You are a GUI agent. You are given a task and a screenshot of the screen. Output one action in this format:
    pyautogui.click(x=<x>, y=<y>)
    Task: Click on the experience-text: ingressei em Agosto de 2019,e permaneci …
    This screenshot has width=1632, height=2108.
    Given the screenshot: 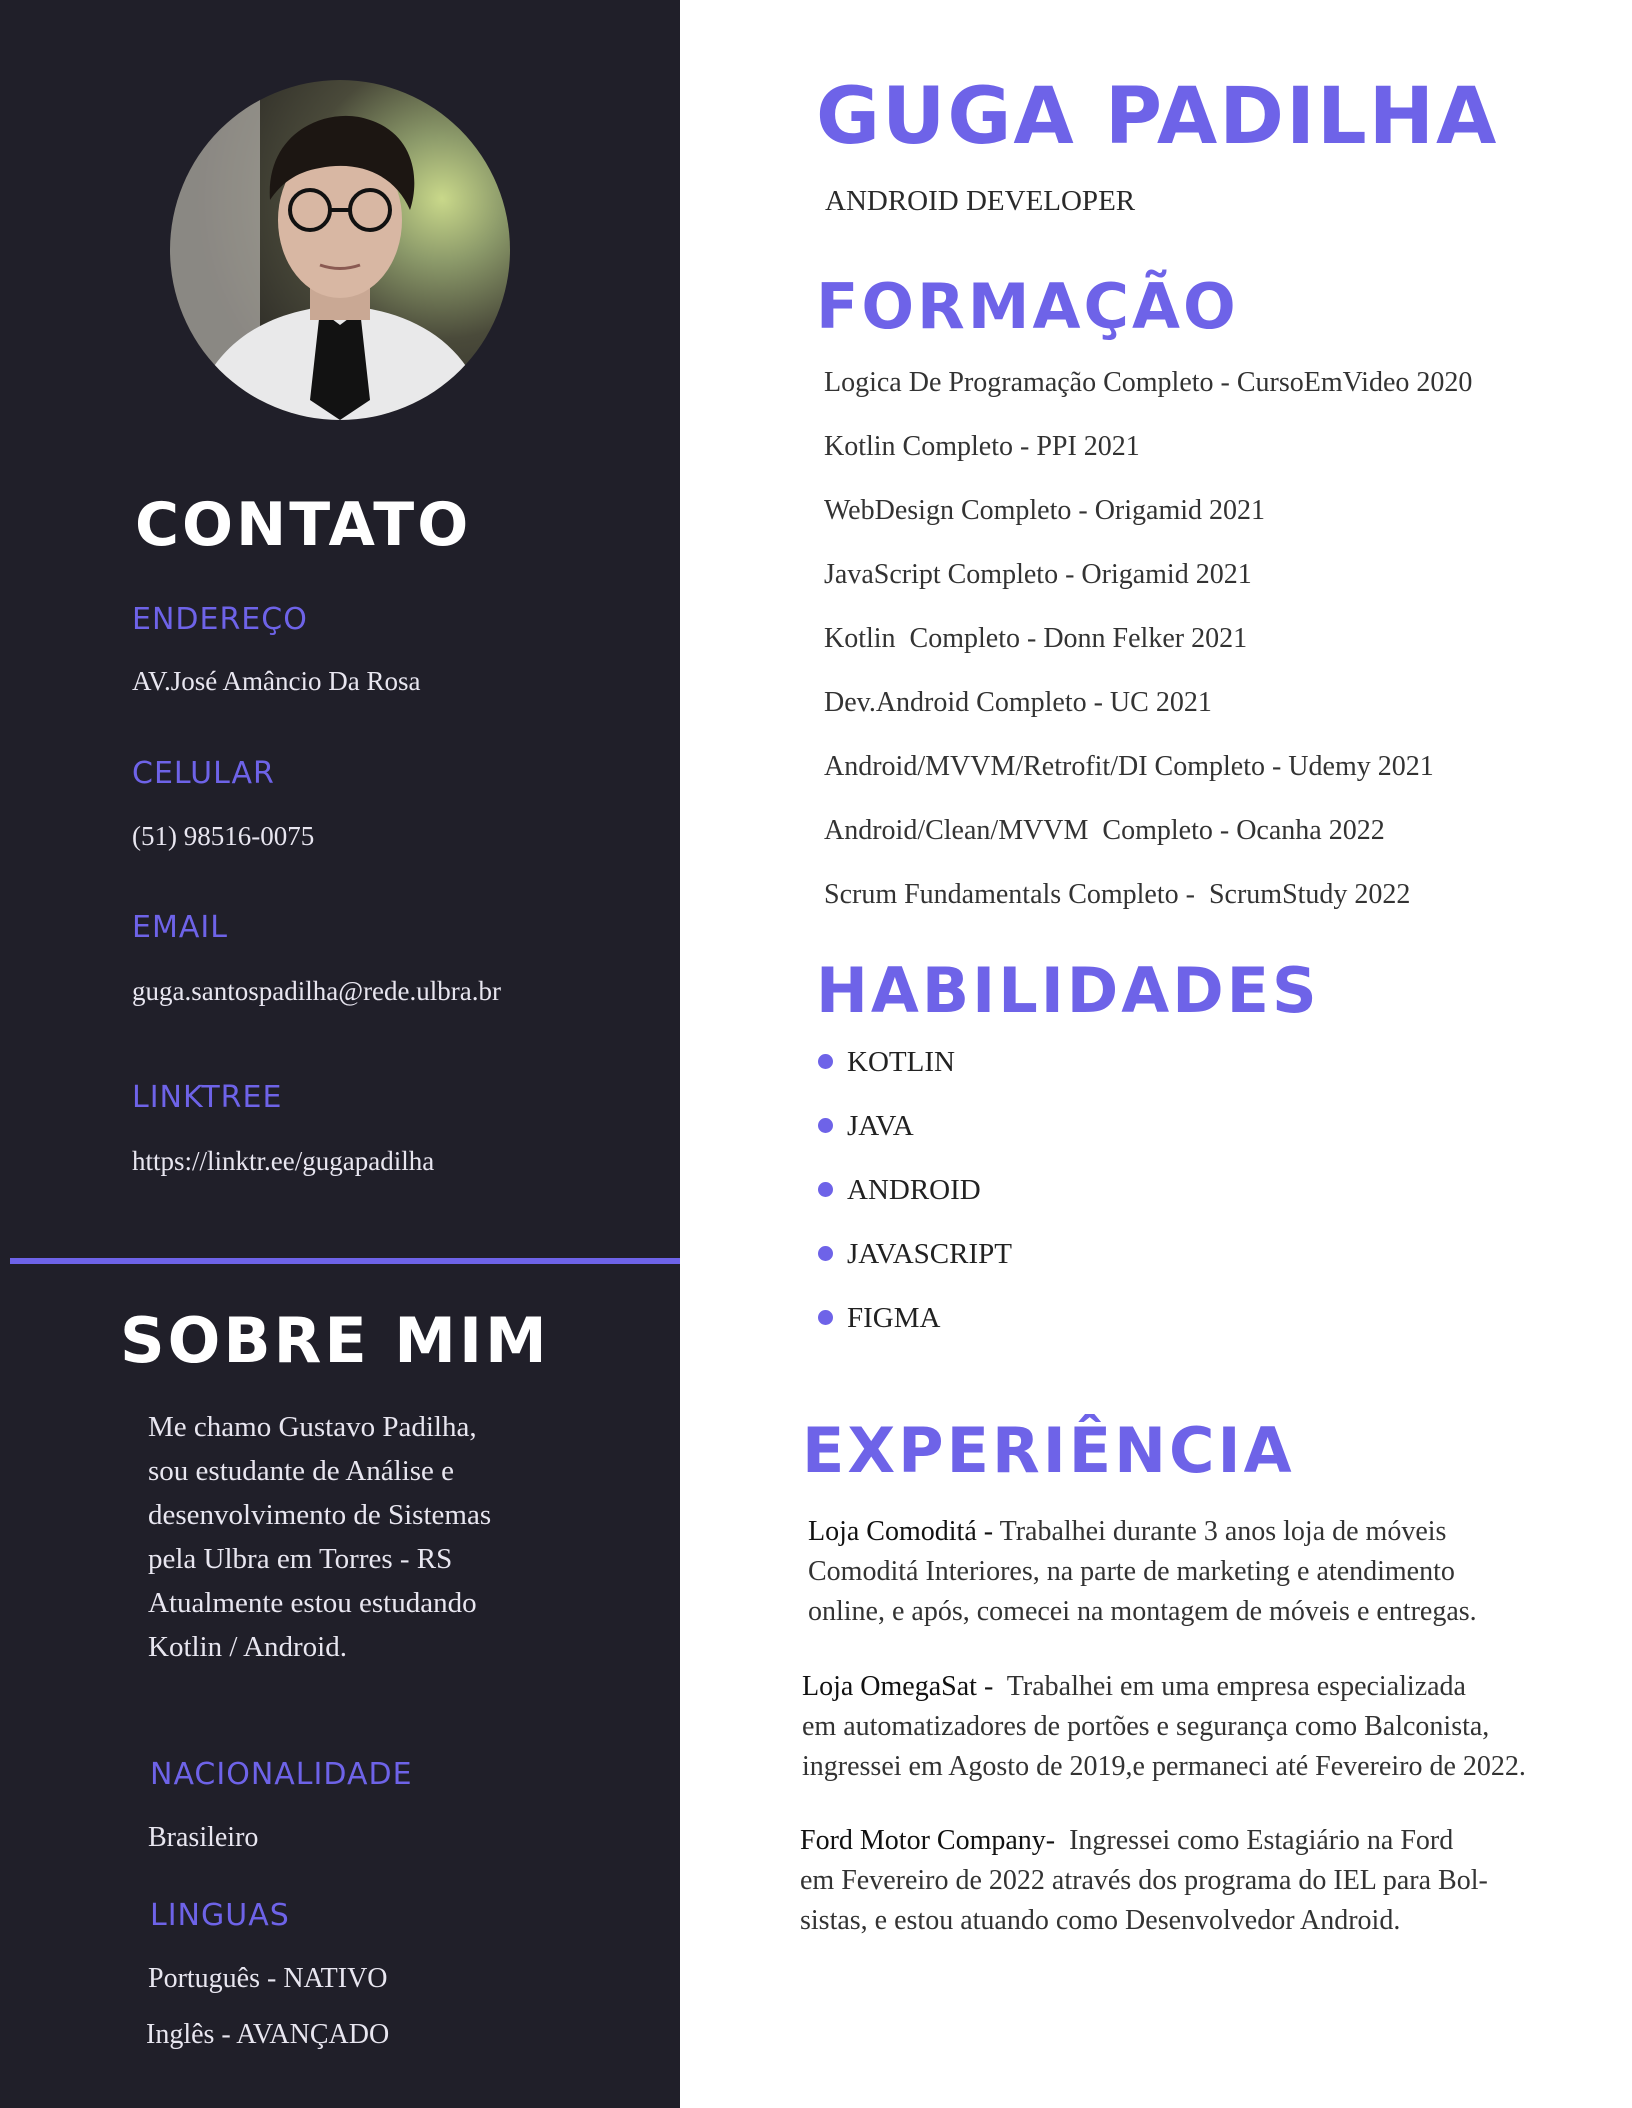 What is the action you would take?
    pyautogui.click(x=1164, y=1766)
    